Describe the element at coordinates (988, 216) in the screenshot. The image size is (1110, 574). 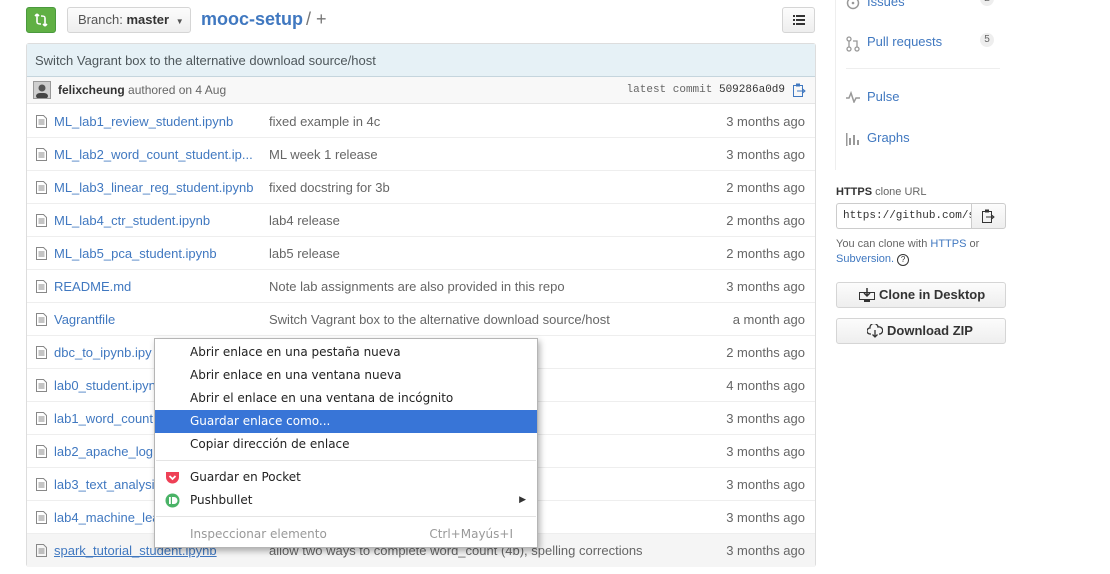
I see `copy-clone-url-button` at that location.